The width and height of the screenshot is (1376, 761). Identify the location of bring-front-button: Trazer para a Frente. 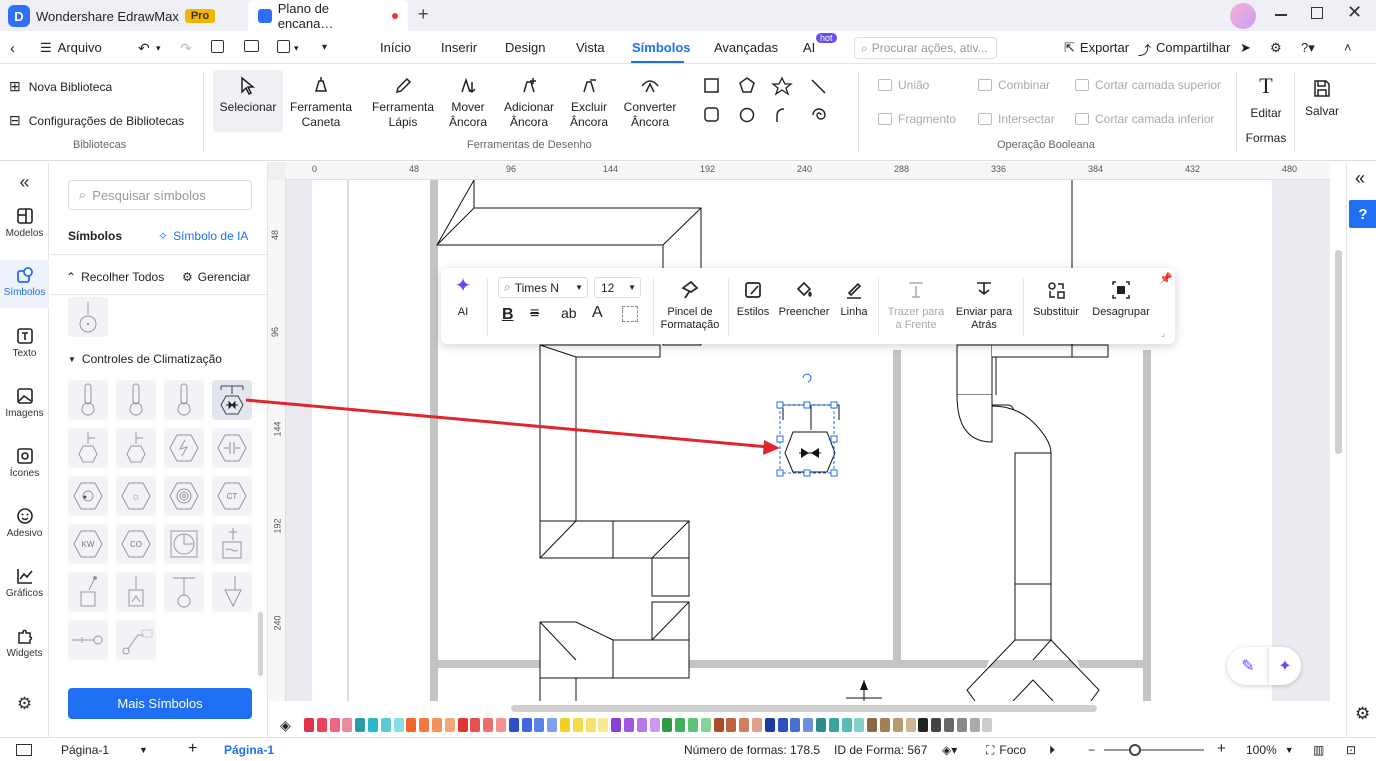
(916, 306).